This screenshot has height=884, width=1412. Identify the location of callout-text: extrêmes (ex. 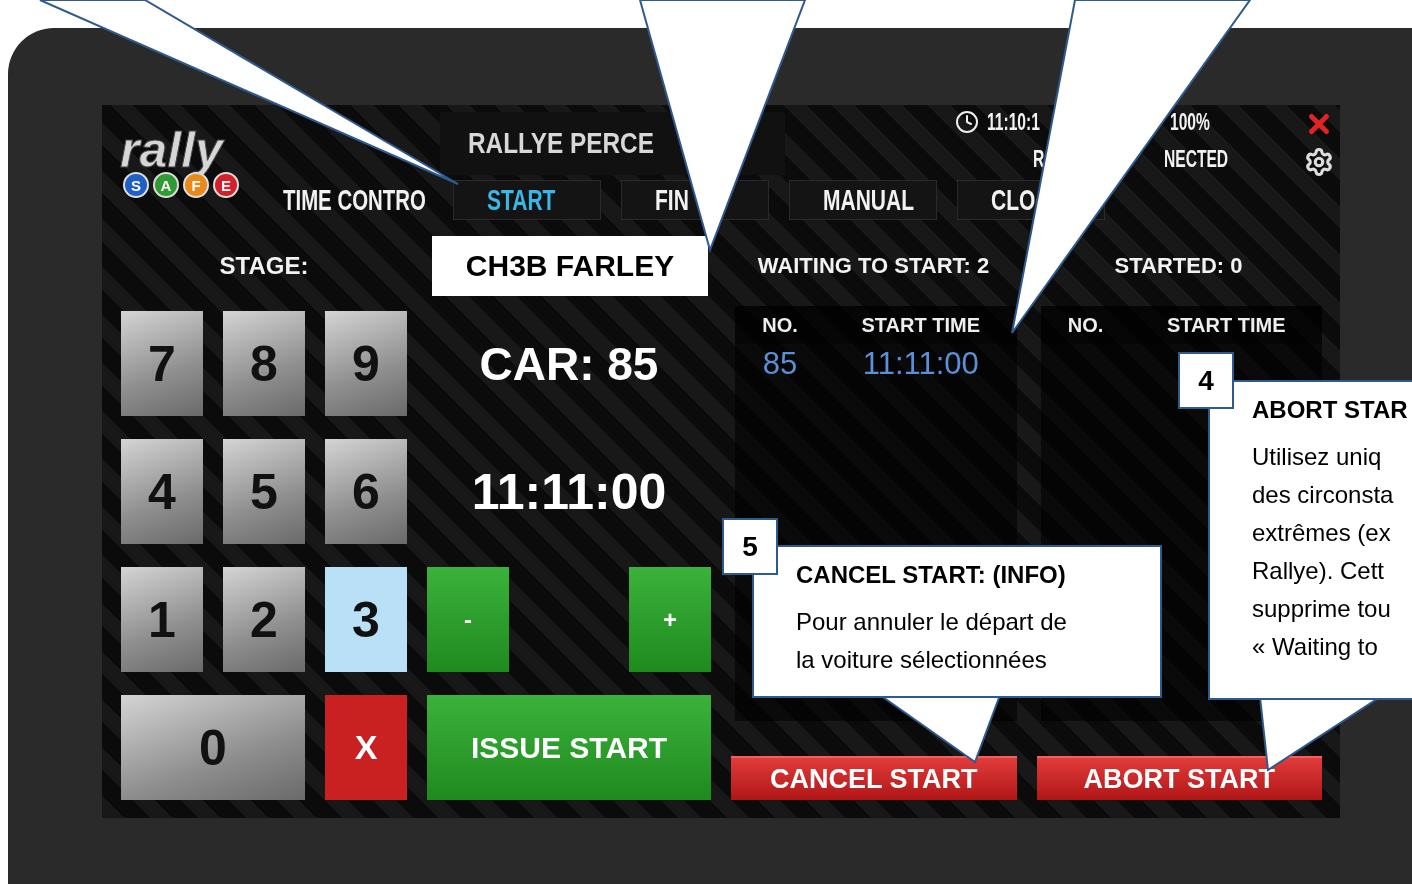
(1322, 533).